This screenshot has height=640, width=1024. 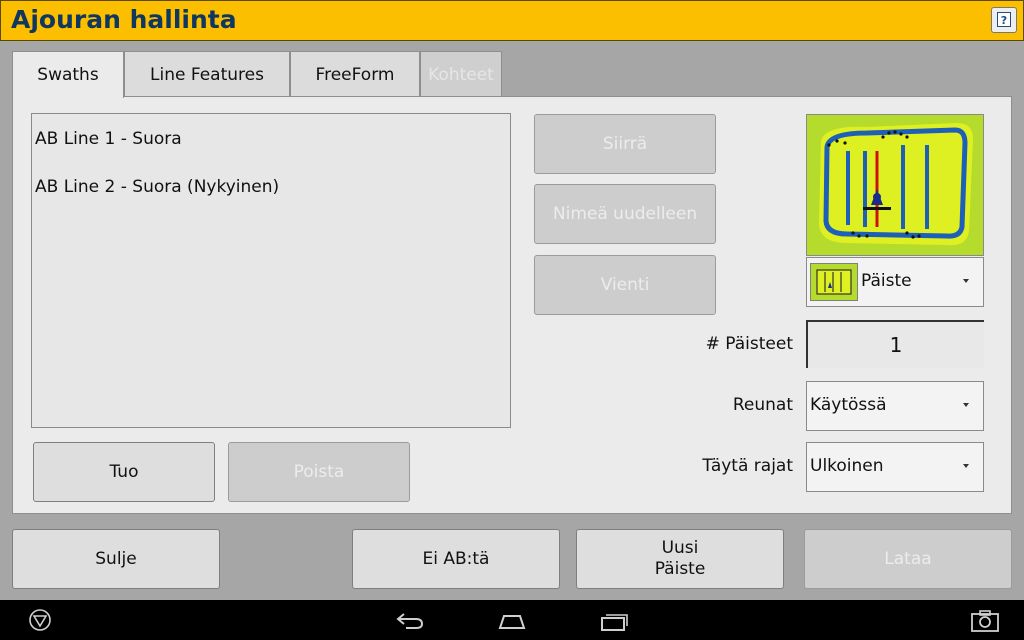 What do you see at coordinates (319, 472) in the screenshot?
I see `delete-button: Poista` at bounding box center [319, 472].